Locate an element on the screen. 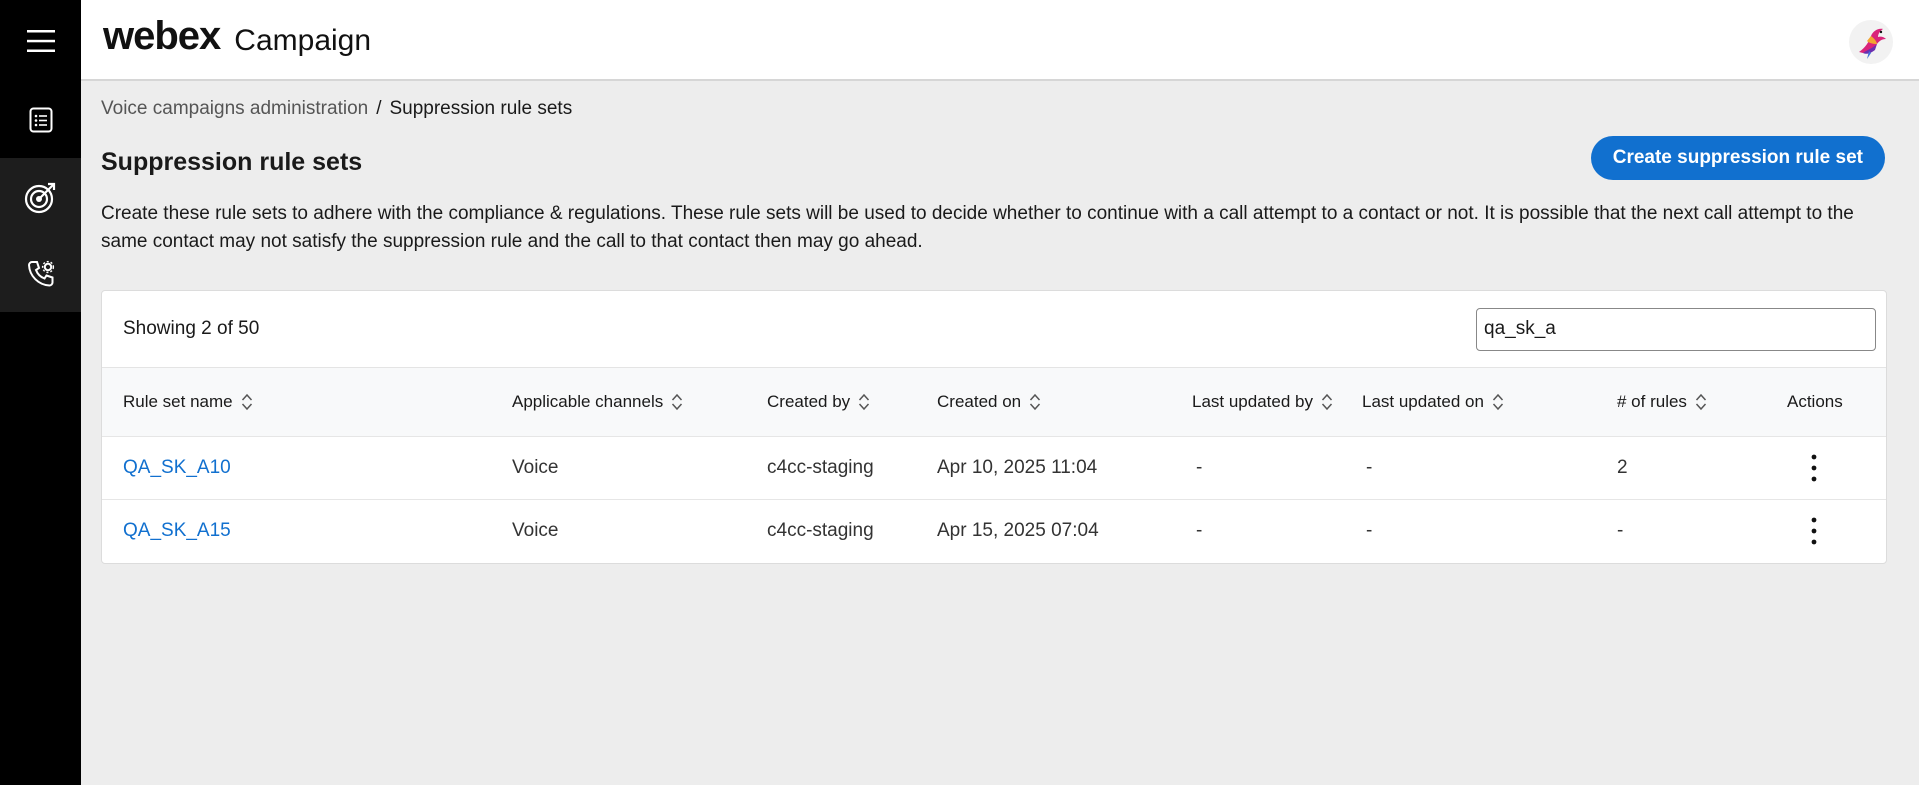  nav-campaigns is located at coordinates (40, 119).